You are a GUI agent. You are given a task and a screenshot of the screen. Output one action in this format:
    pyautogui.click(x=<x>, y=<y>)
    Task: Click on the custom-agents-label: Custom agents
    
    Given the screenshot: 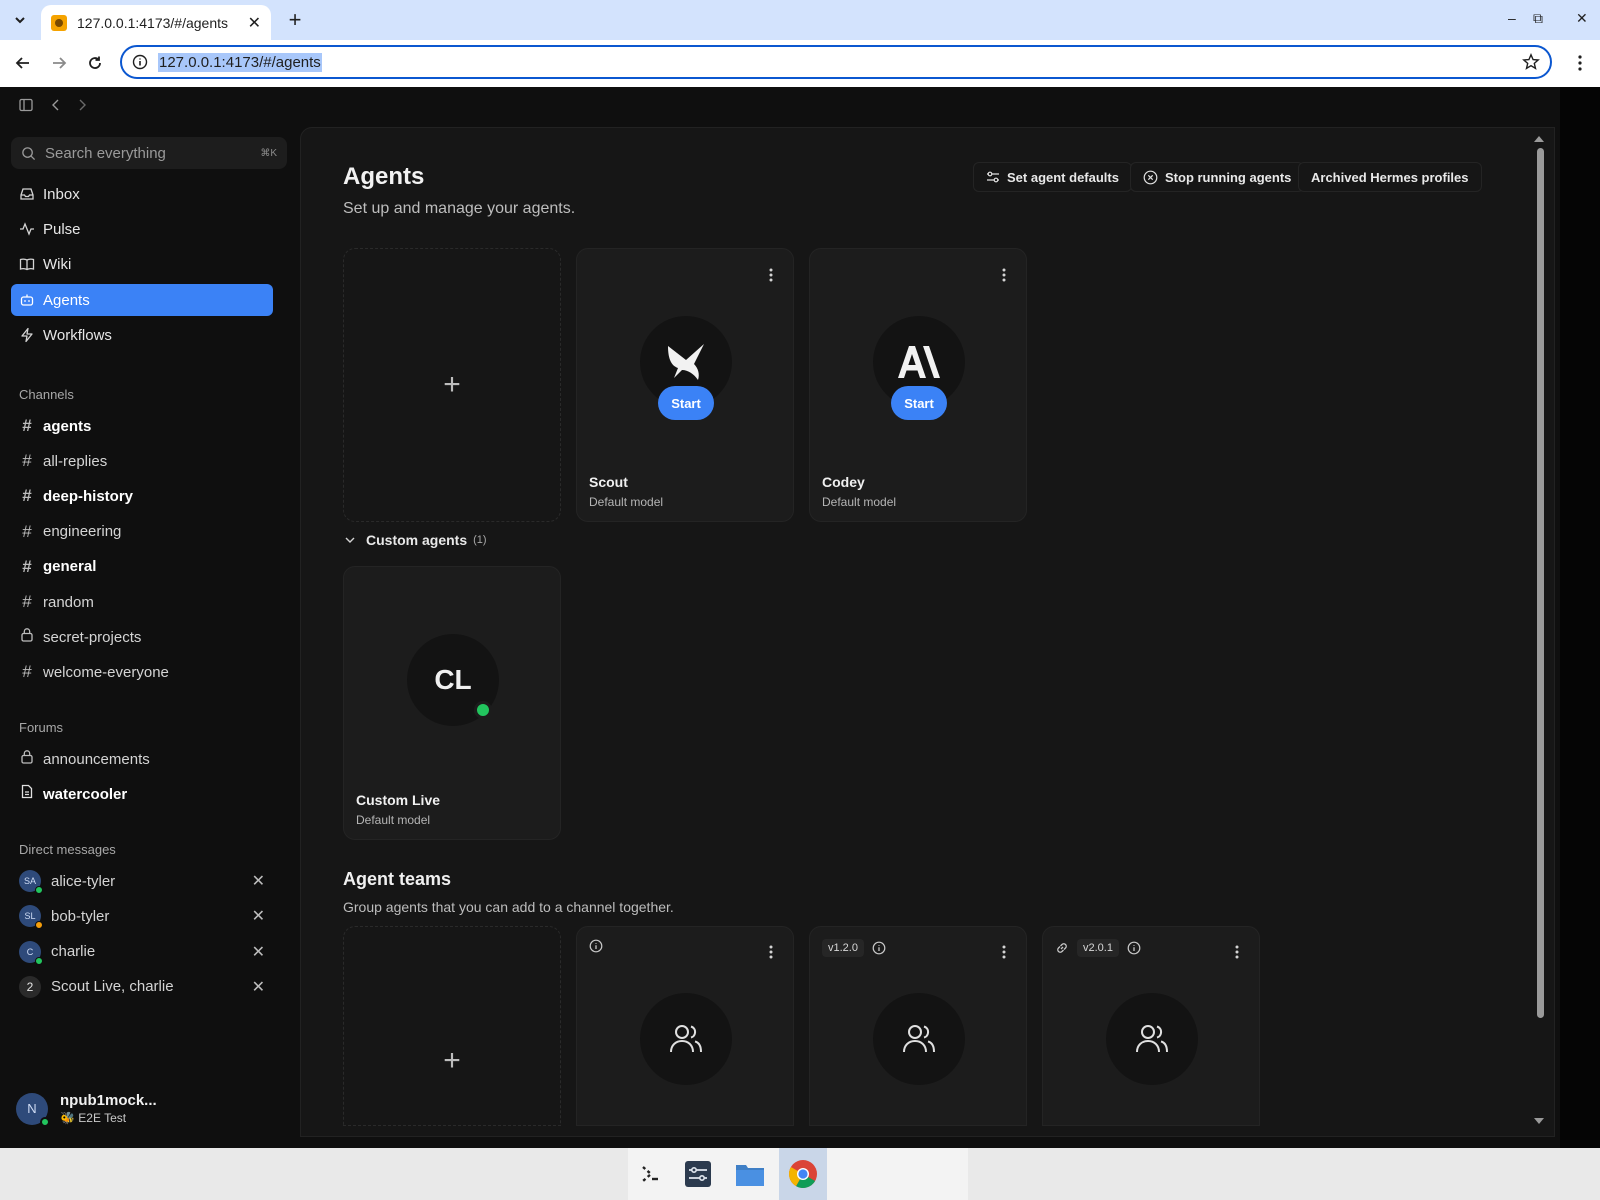 What is the action you would take?
    pyautogui.click(x=417, y=540)
    